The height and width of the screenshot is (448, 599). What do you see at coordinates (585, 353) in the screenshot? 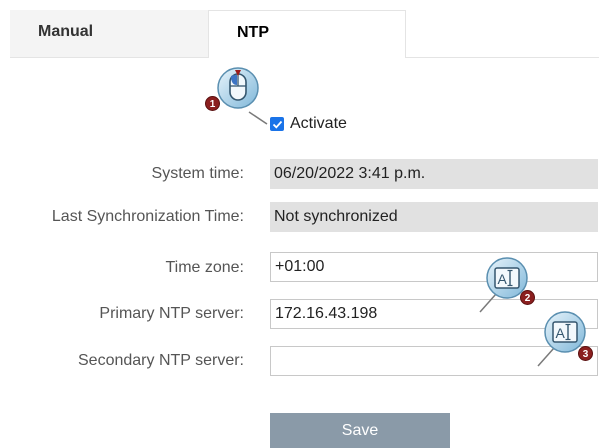
I see `callout-number-3: 3` at bounding box center [585, 353].